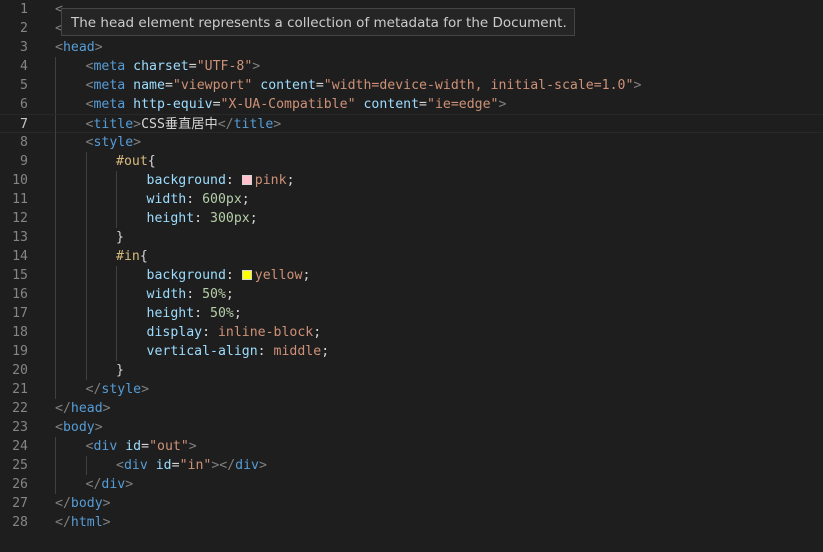  Describe the element at coordinates (20, 313) in the screenshot. I see `line-number: 17` at that location.